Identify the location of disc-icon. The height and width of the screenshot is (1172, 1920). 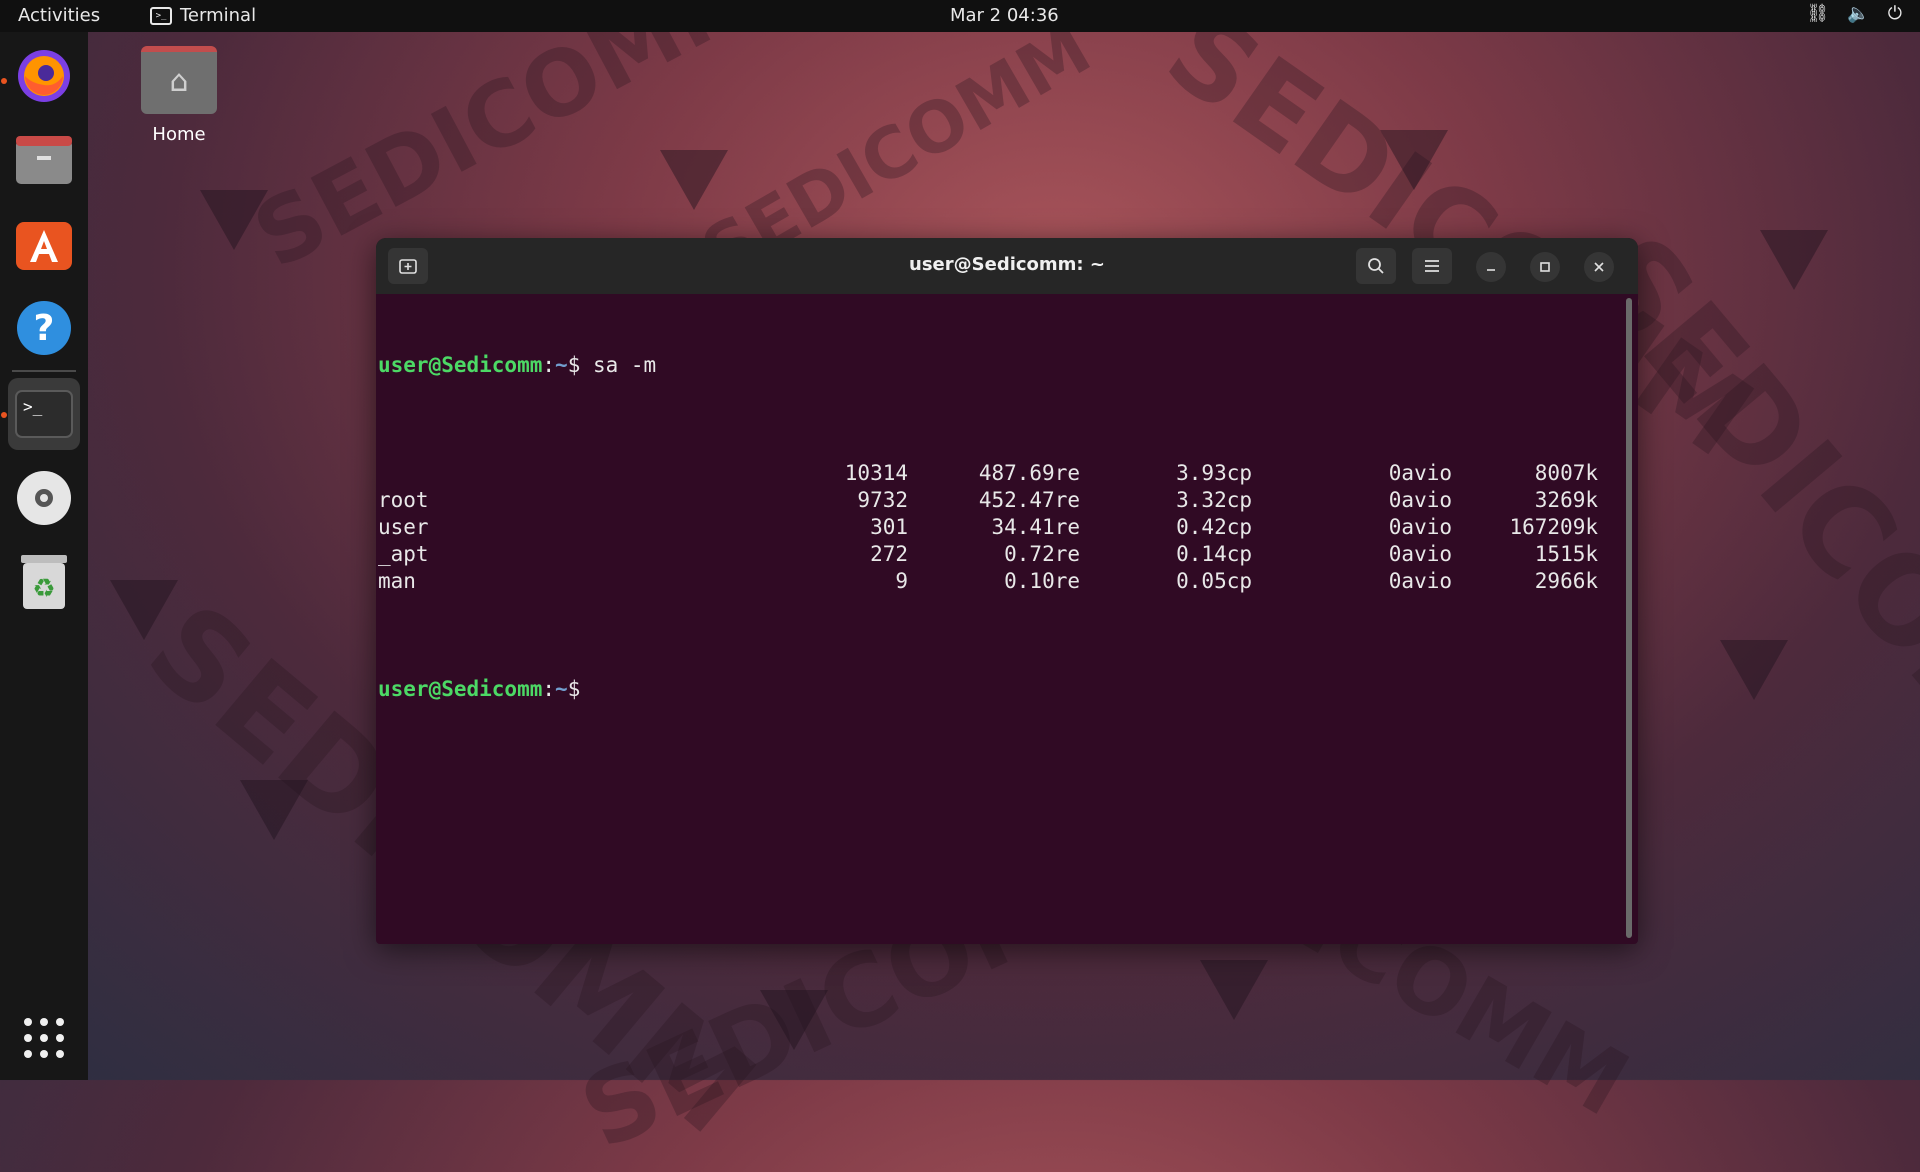
(44, 498).